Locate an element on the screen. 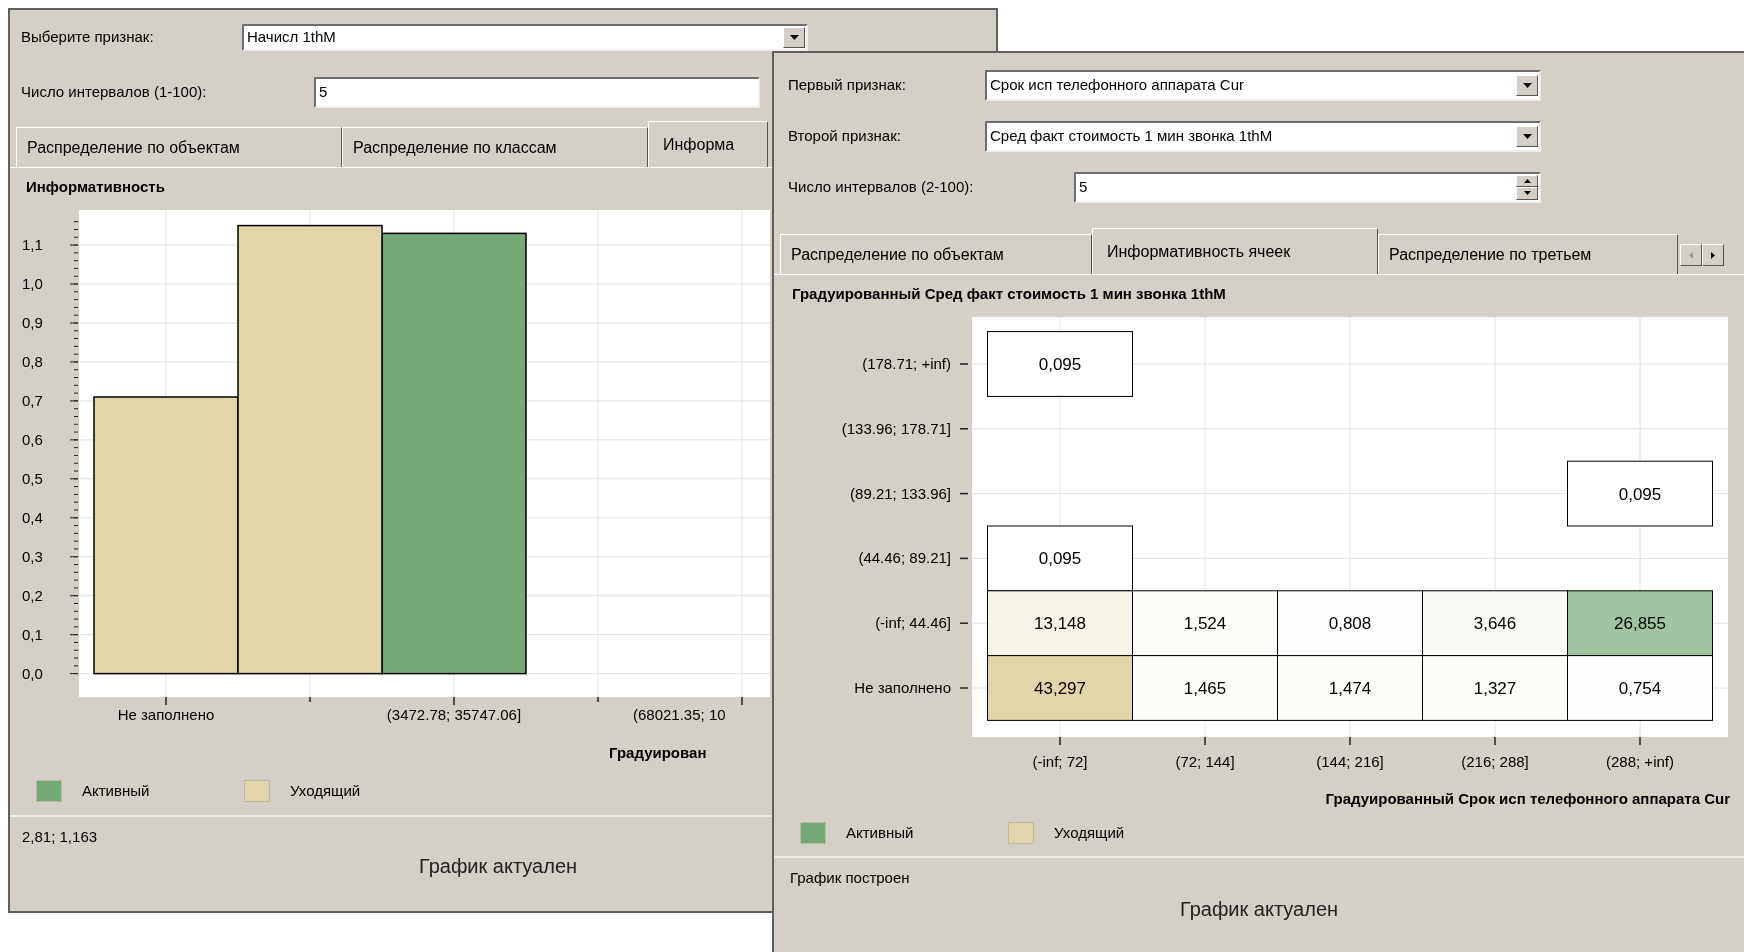  cell-value: 43,297 is located at coordinates (1060, 688).